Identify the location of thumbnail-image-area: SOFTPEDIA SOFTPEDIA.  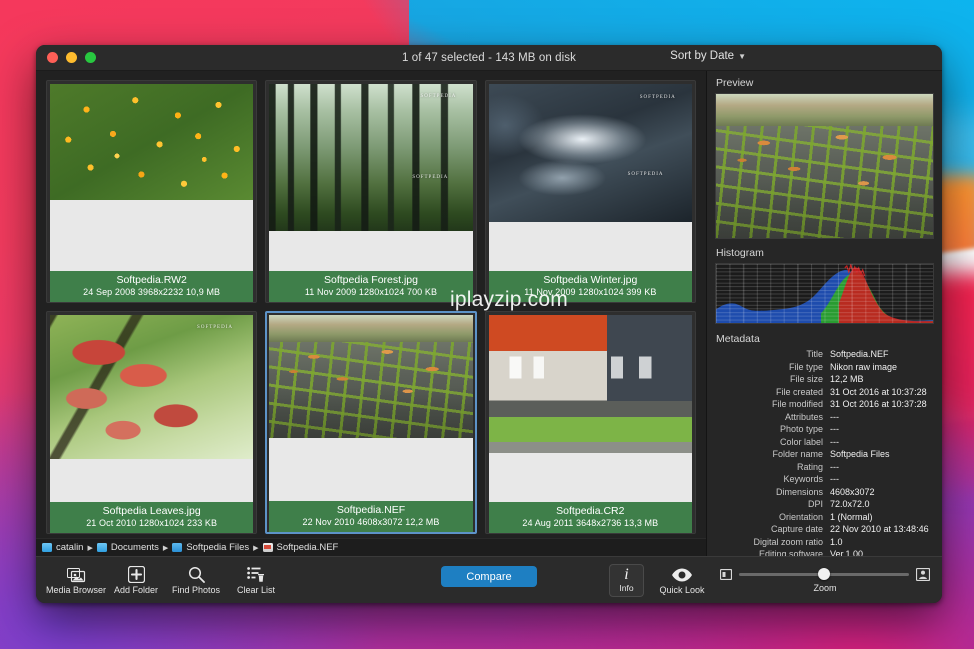
(590, 177).